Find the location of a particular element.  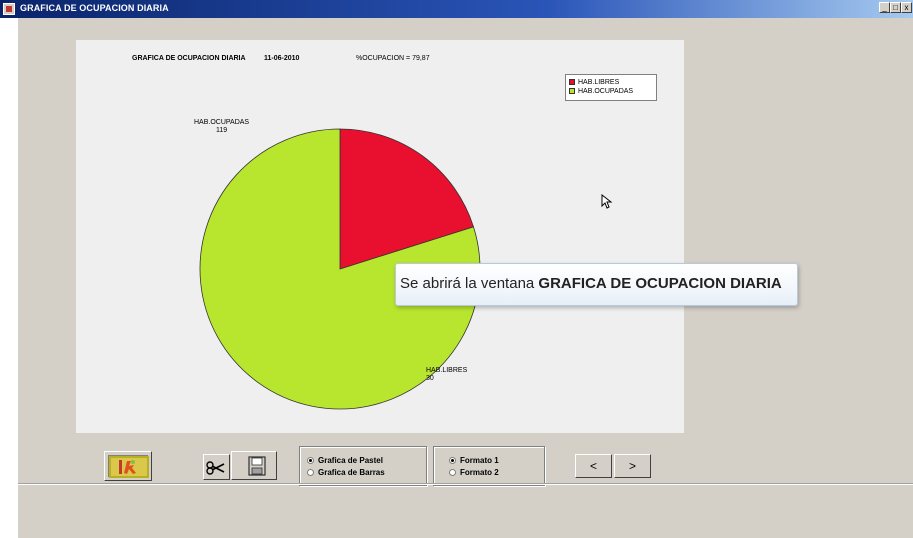

close-button: x is located at coordinates (906, 7).